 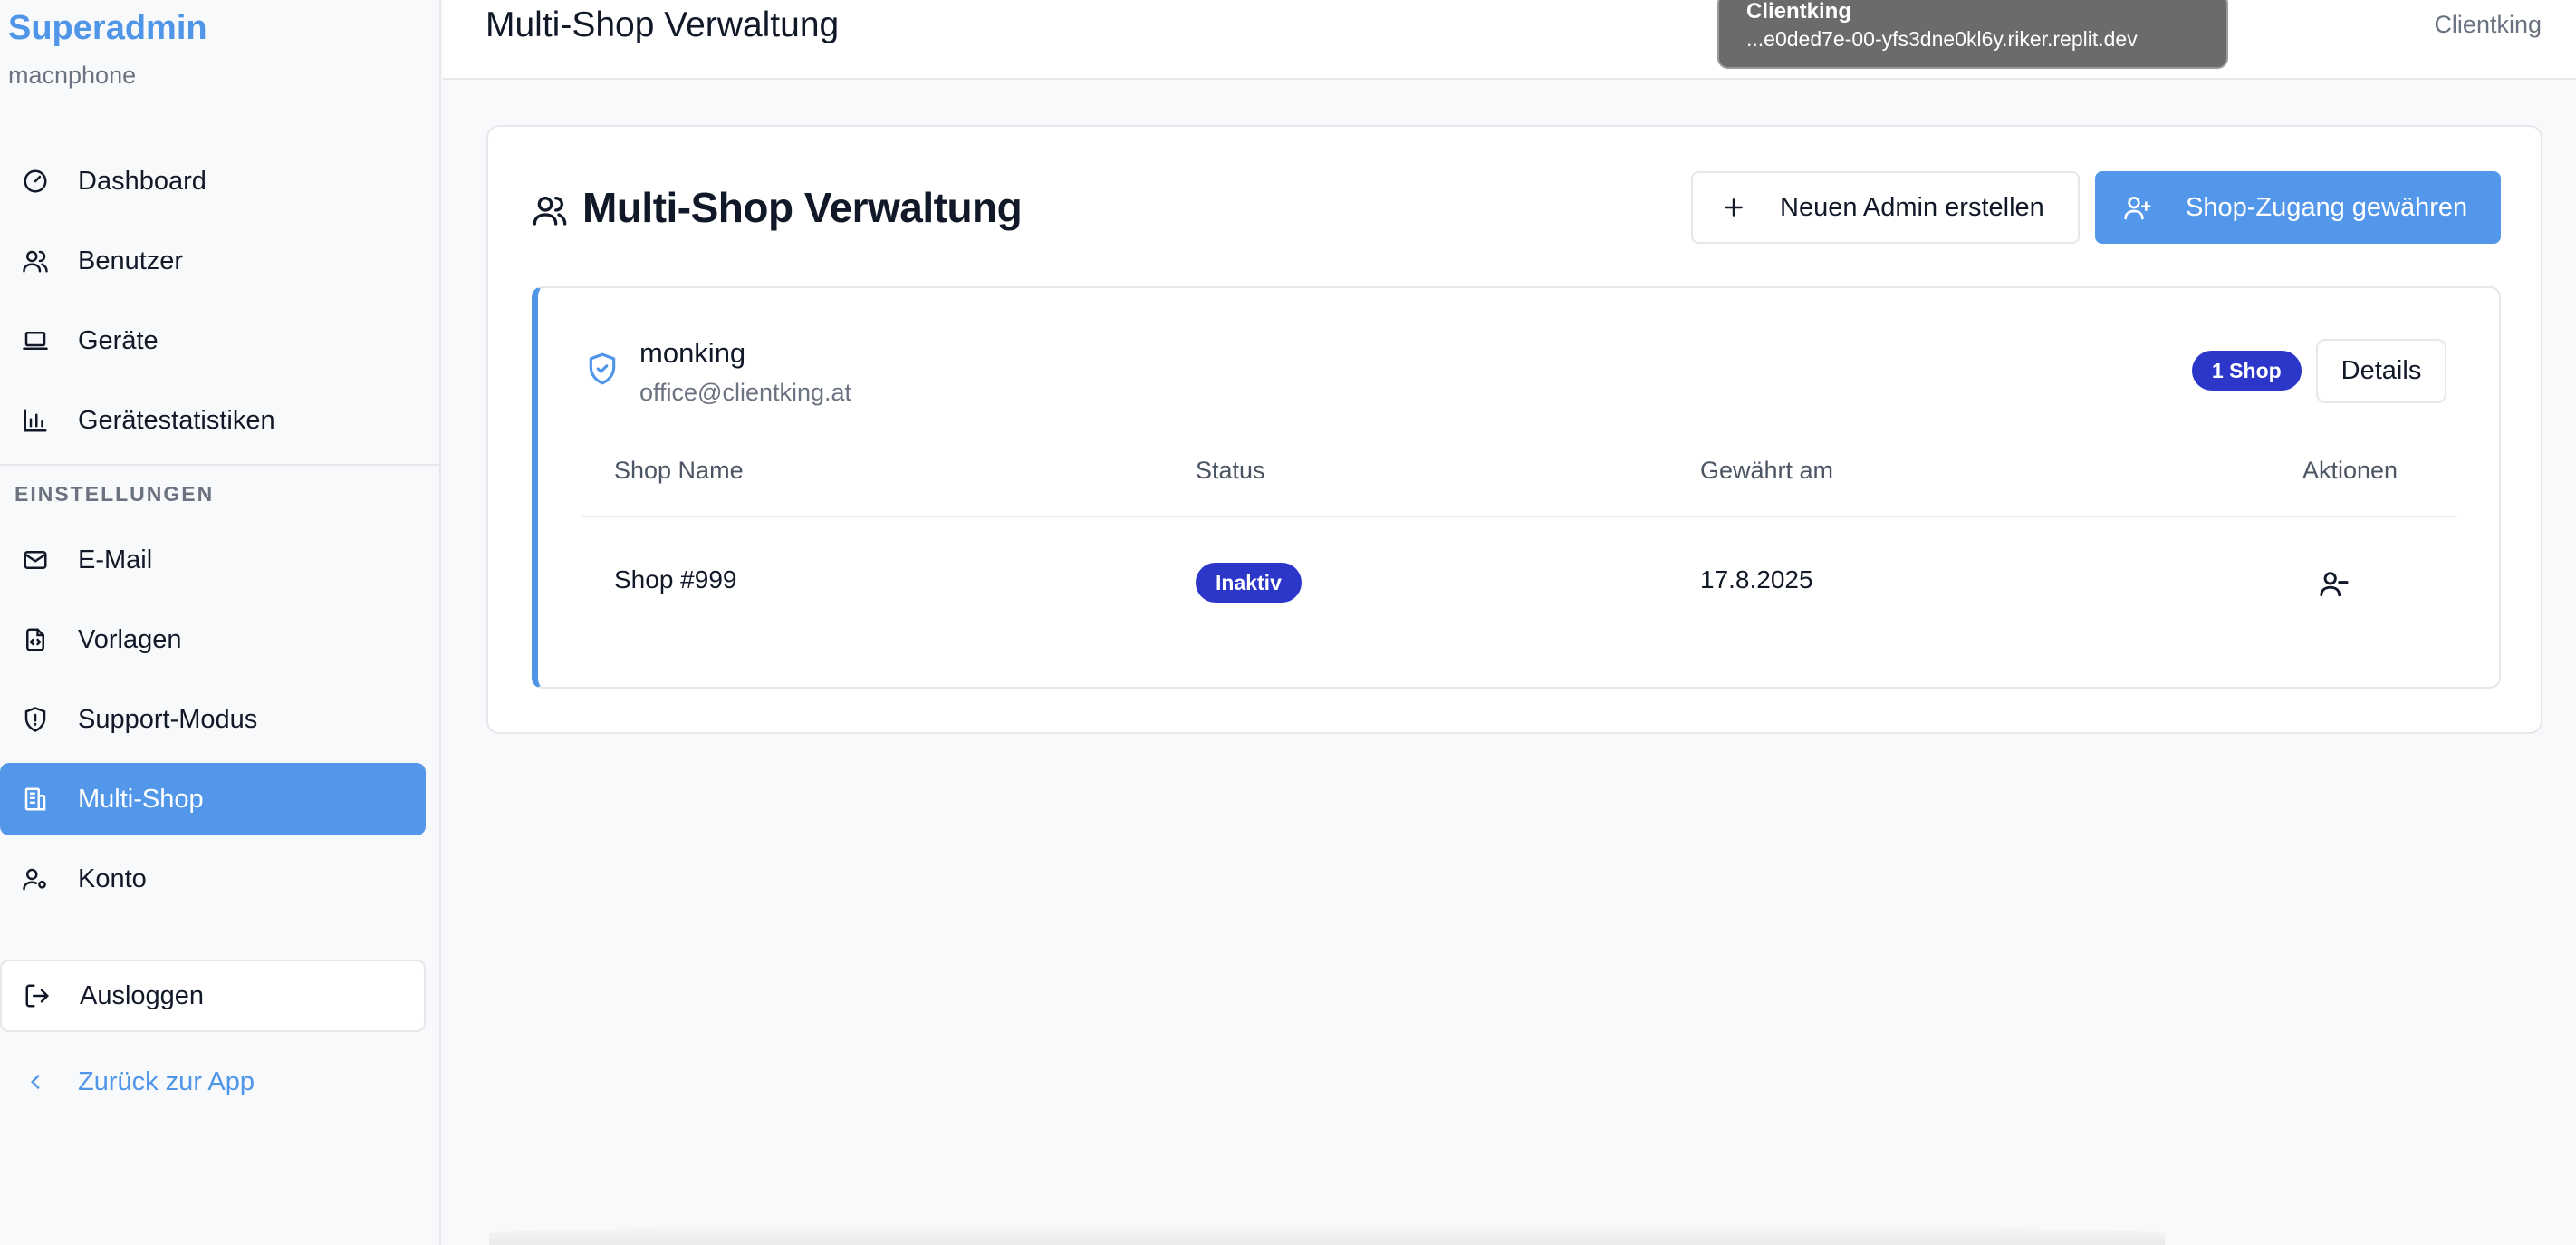 I want to click on table-header-status: Status, so click(x=1230, y=471).